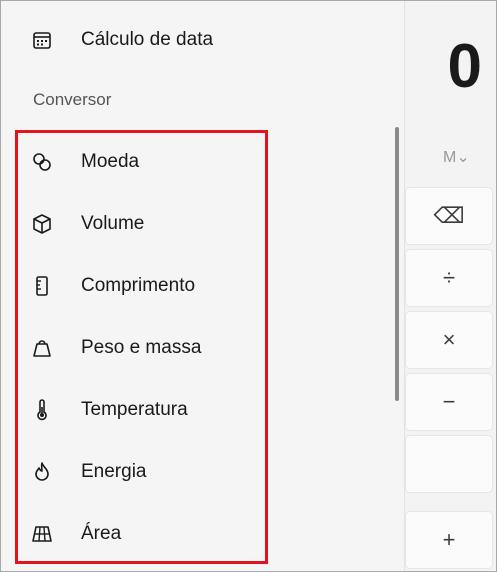 Image resolution: width=497 pixels, height=572 pixels. Describe the element at coordinates (449, 278) in the screenshot. I see `divide-button: ÷` at that location.